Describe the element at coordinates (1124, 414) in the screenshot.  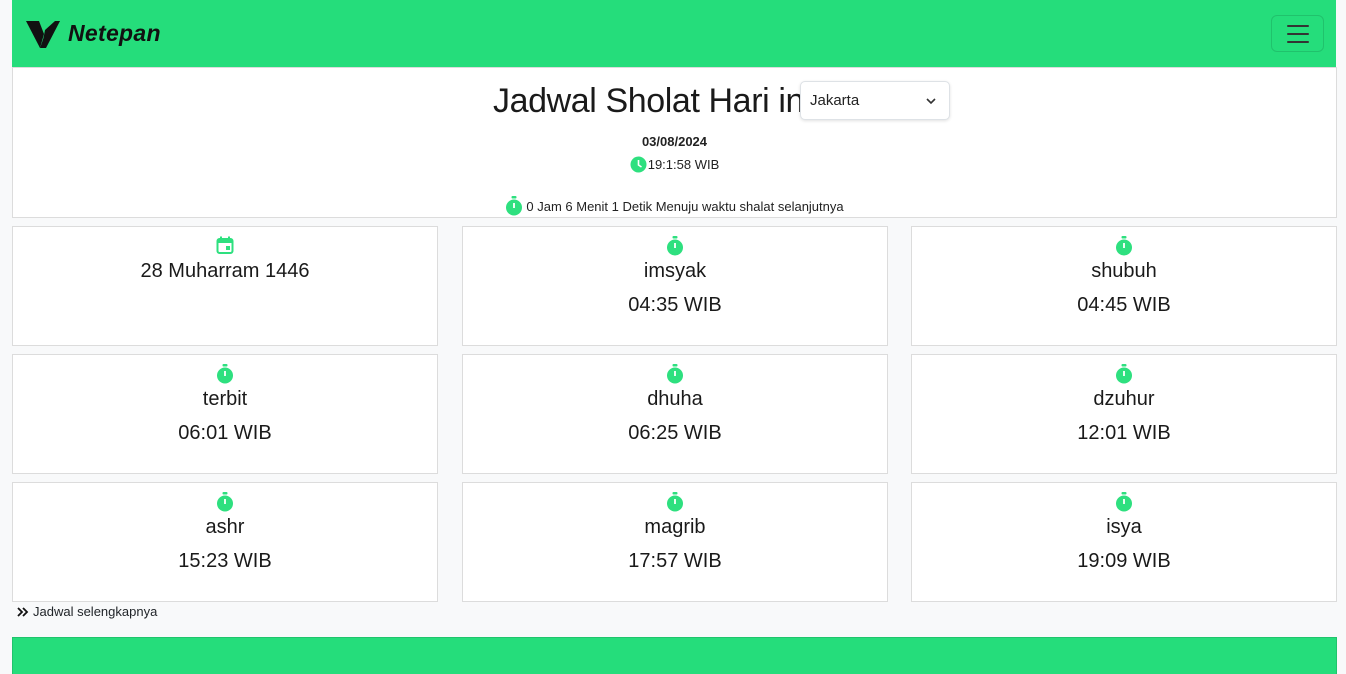
I see `prayer-card-dzuhur: dzuhur 12:01 WIB` at that location.